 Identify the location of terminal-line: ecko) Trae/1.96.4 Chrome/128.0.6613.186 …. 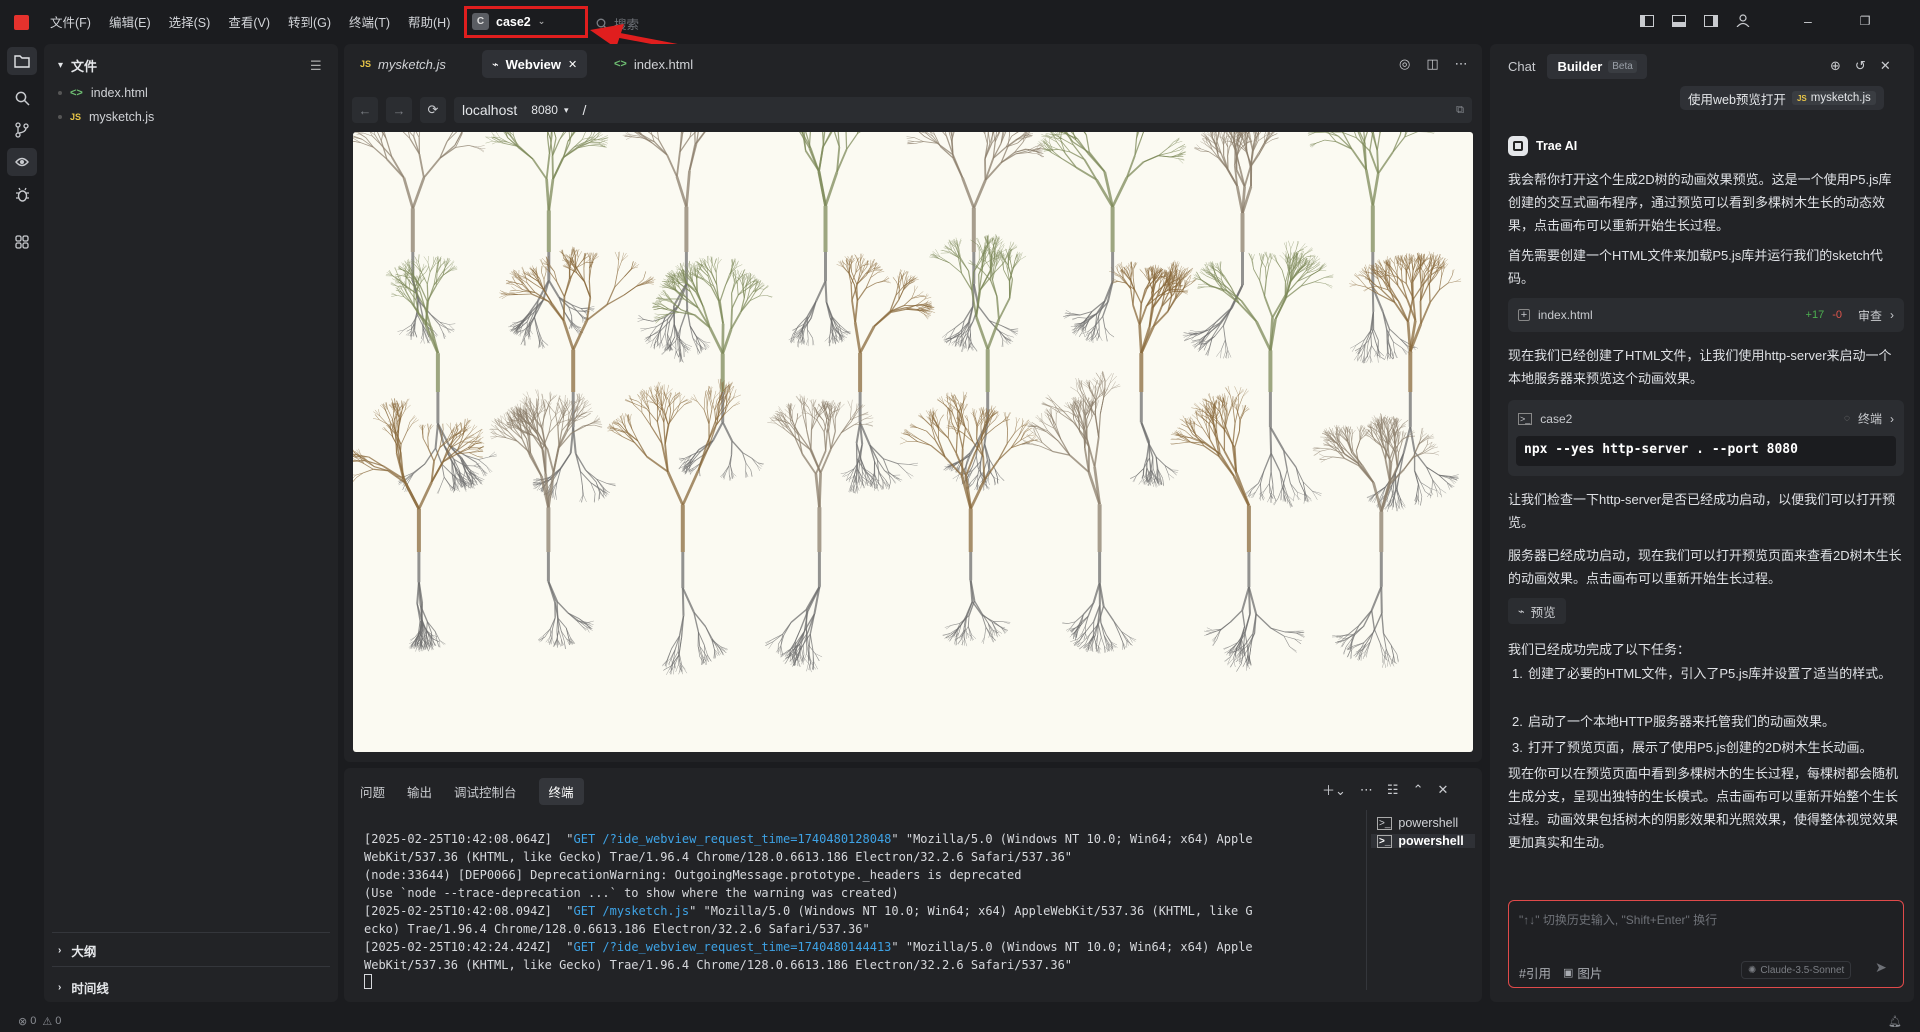
(617, 929).